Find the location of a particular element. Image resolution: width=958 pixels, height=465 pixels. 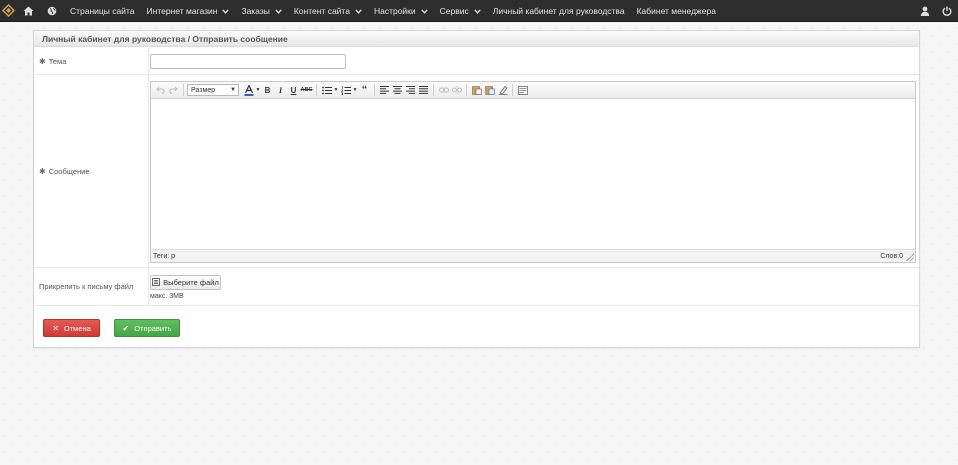

editor-word-count: Слов:0 is located at coordinates (891, 256).